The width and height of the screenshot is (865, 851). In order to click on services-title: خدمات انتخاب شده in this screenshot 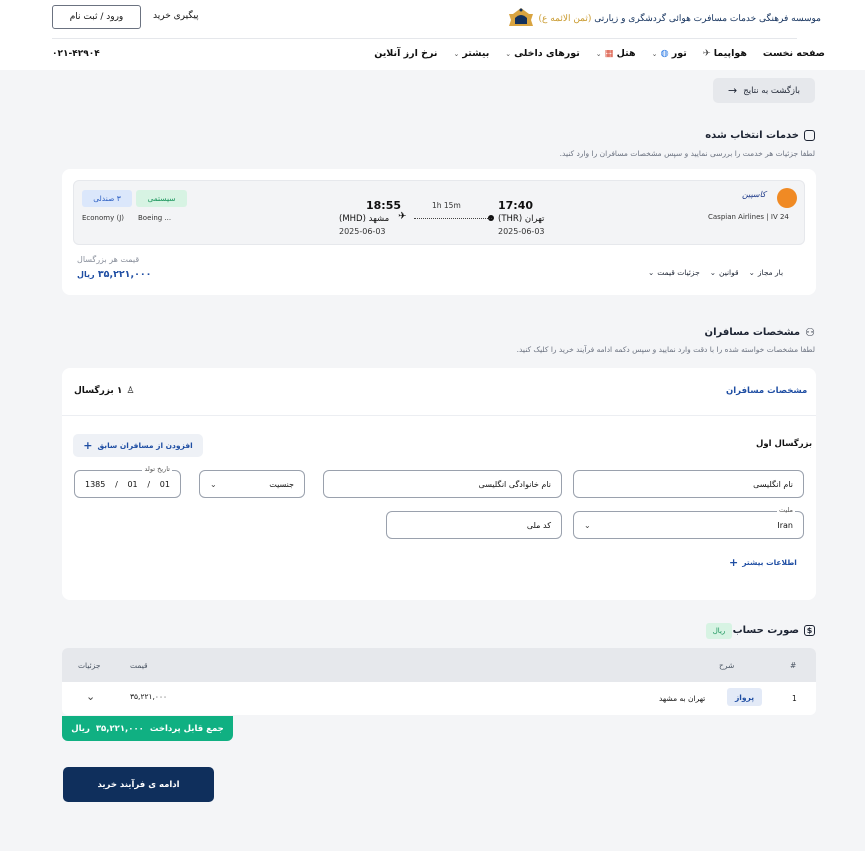, I will do `click(760, 135)`.